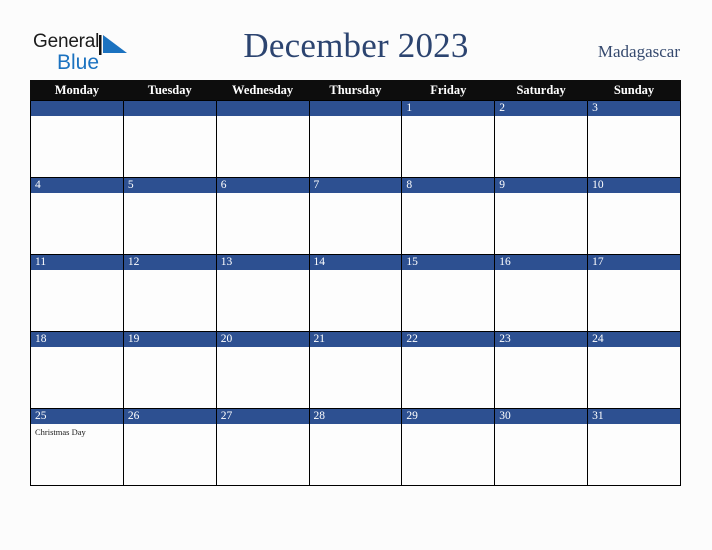 This screenshot has width=712, height=550. I want to click on calendar-day-cell: 13, so click(262, 293).